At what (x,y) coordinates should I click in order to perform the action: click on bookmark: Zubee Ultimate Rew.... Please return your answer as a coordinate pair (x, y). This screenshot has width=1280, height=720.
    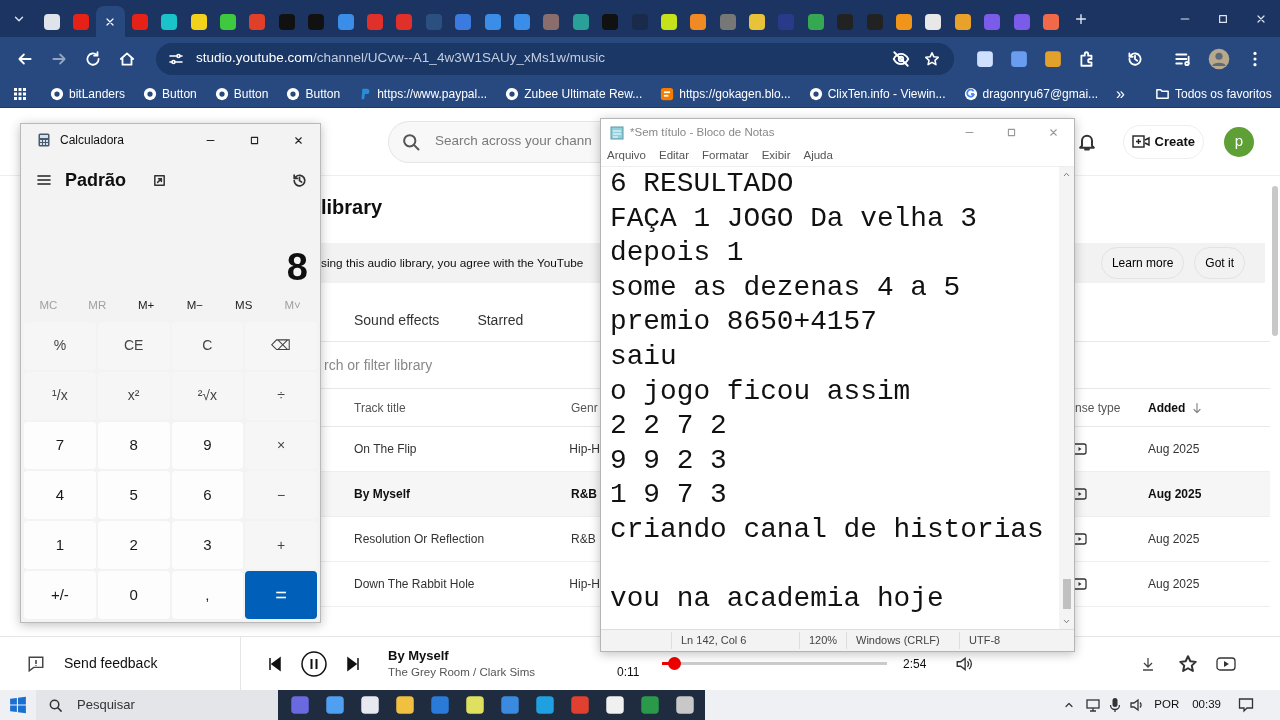
    Looking at the image, I should click on (574, 93).